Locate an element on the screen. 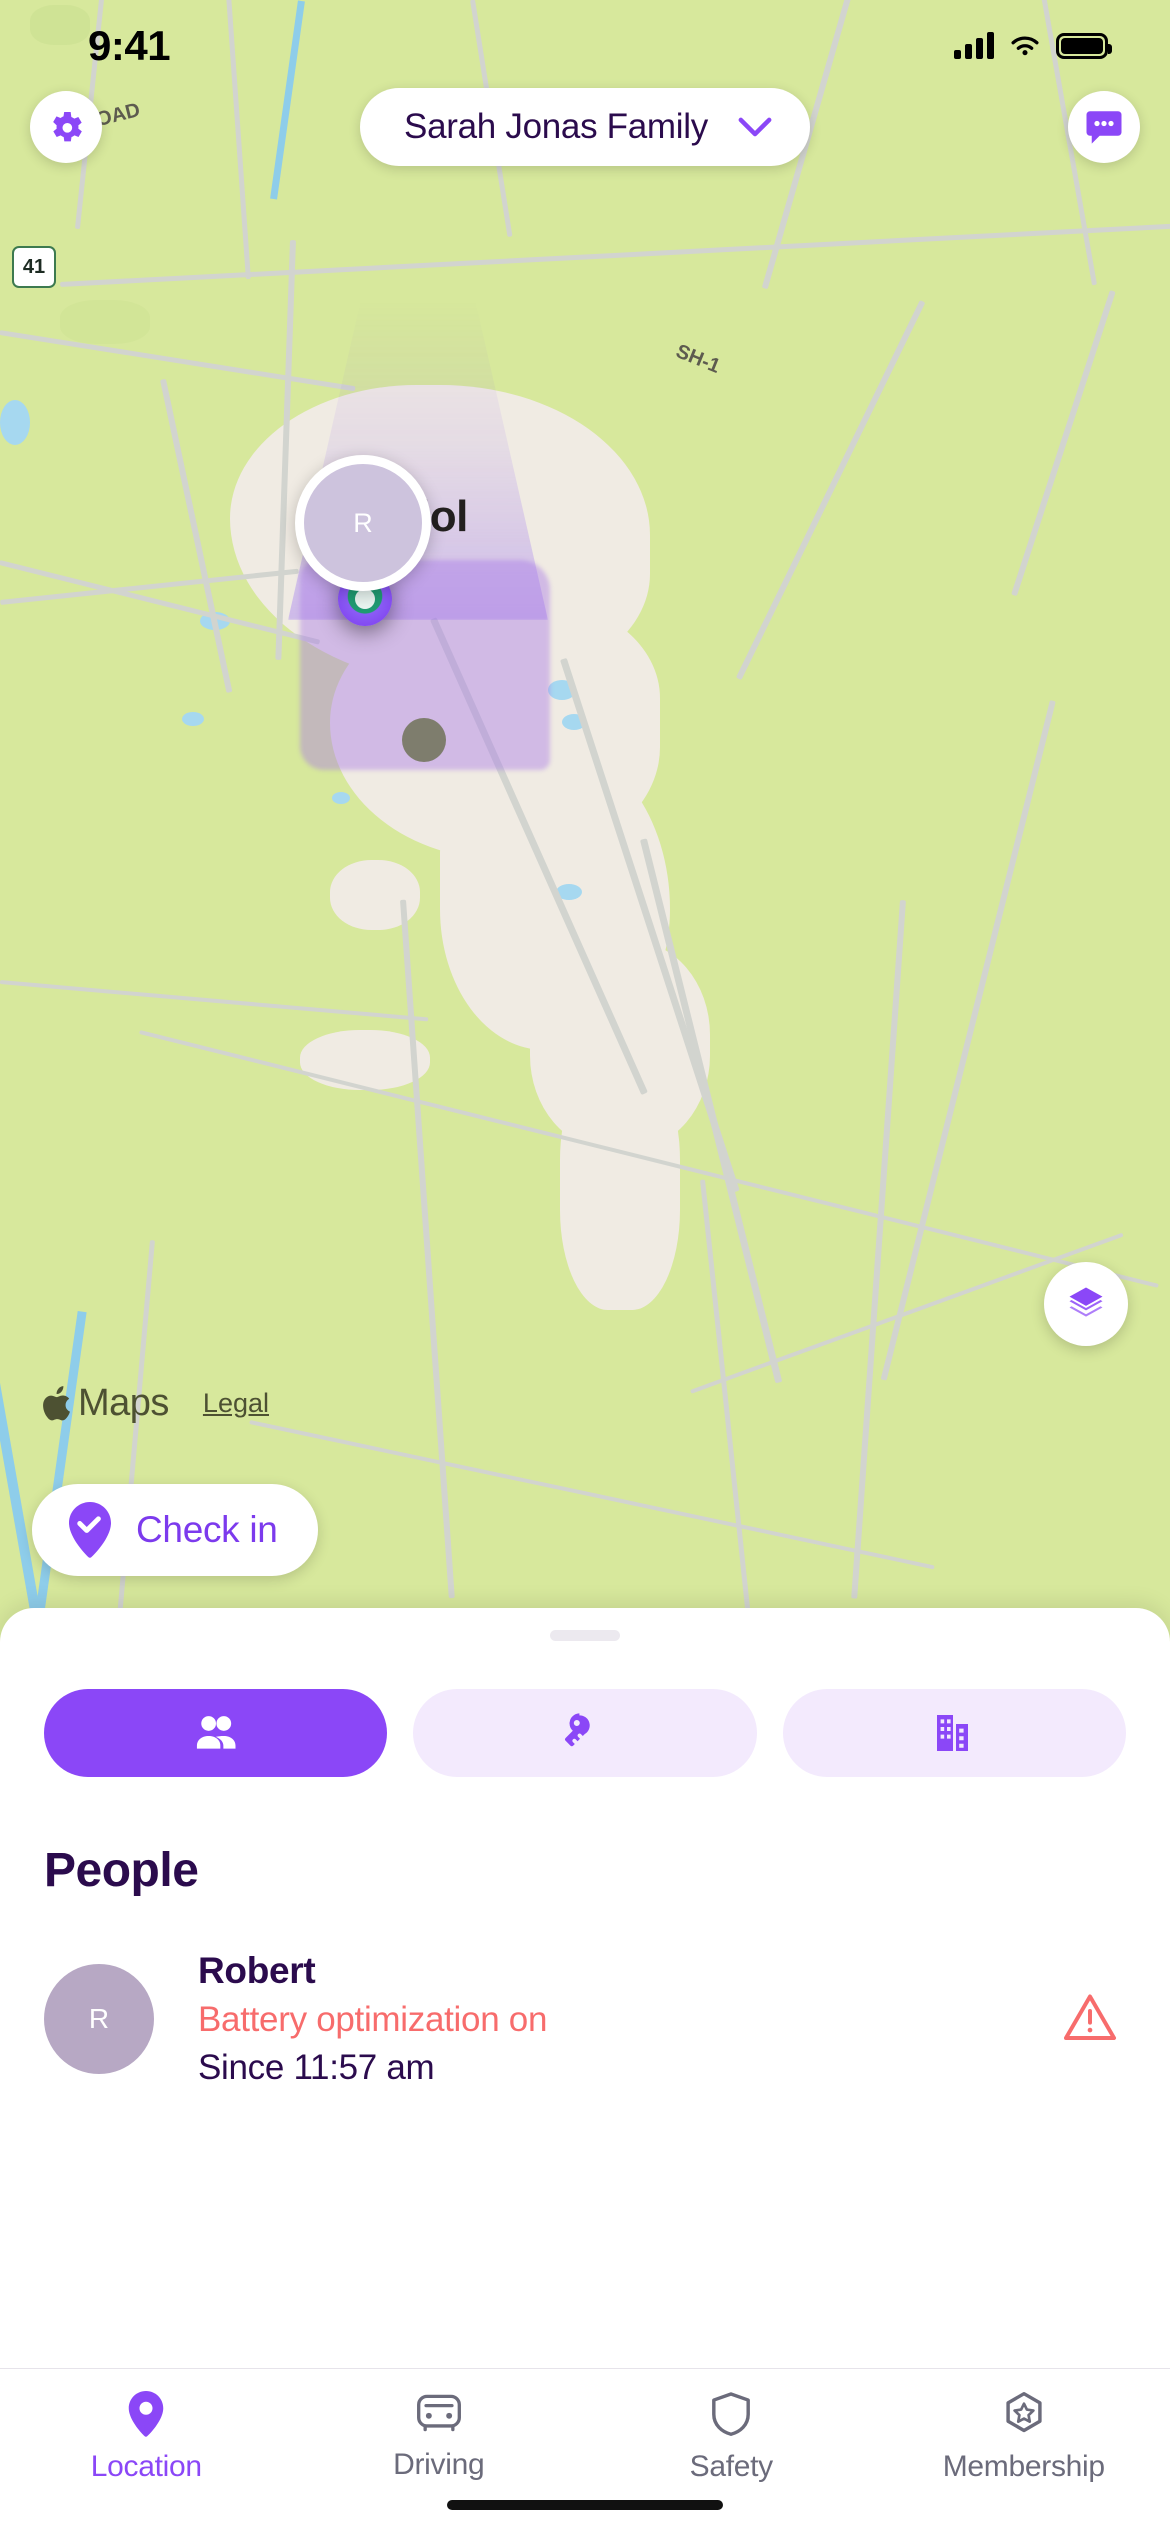 This screenshot has height=2532, width=1170. person-since: Since 11:57 am is located at coordinates (316, 2067).